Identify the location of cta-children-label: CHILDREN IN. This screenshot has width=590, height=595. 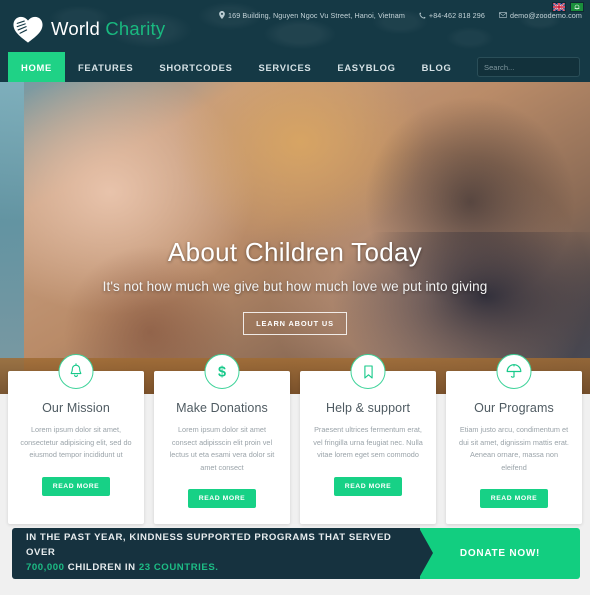
(101, 567).